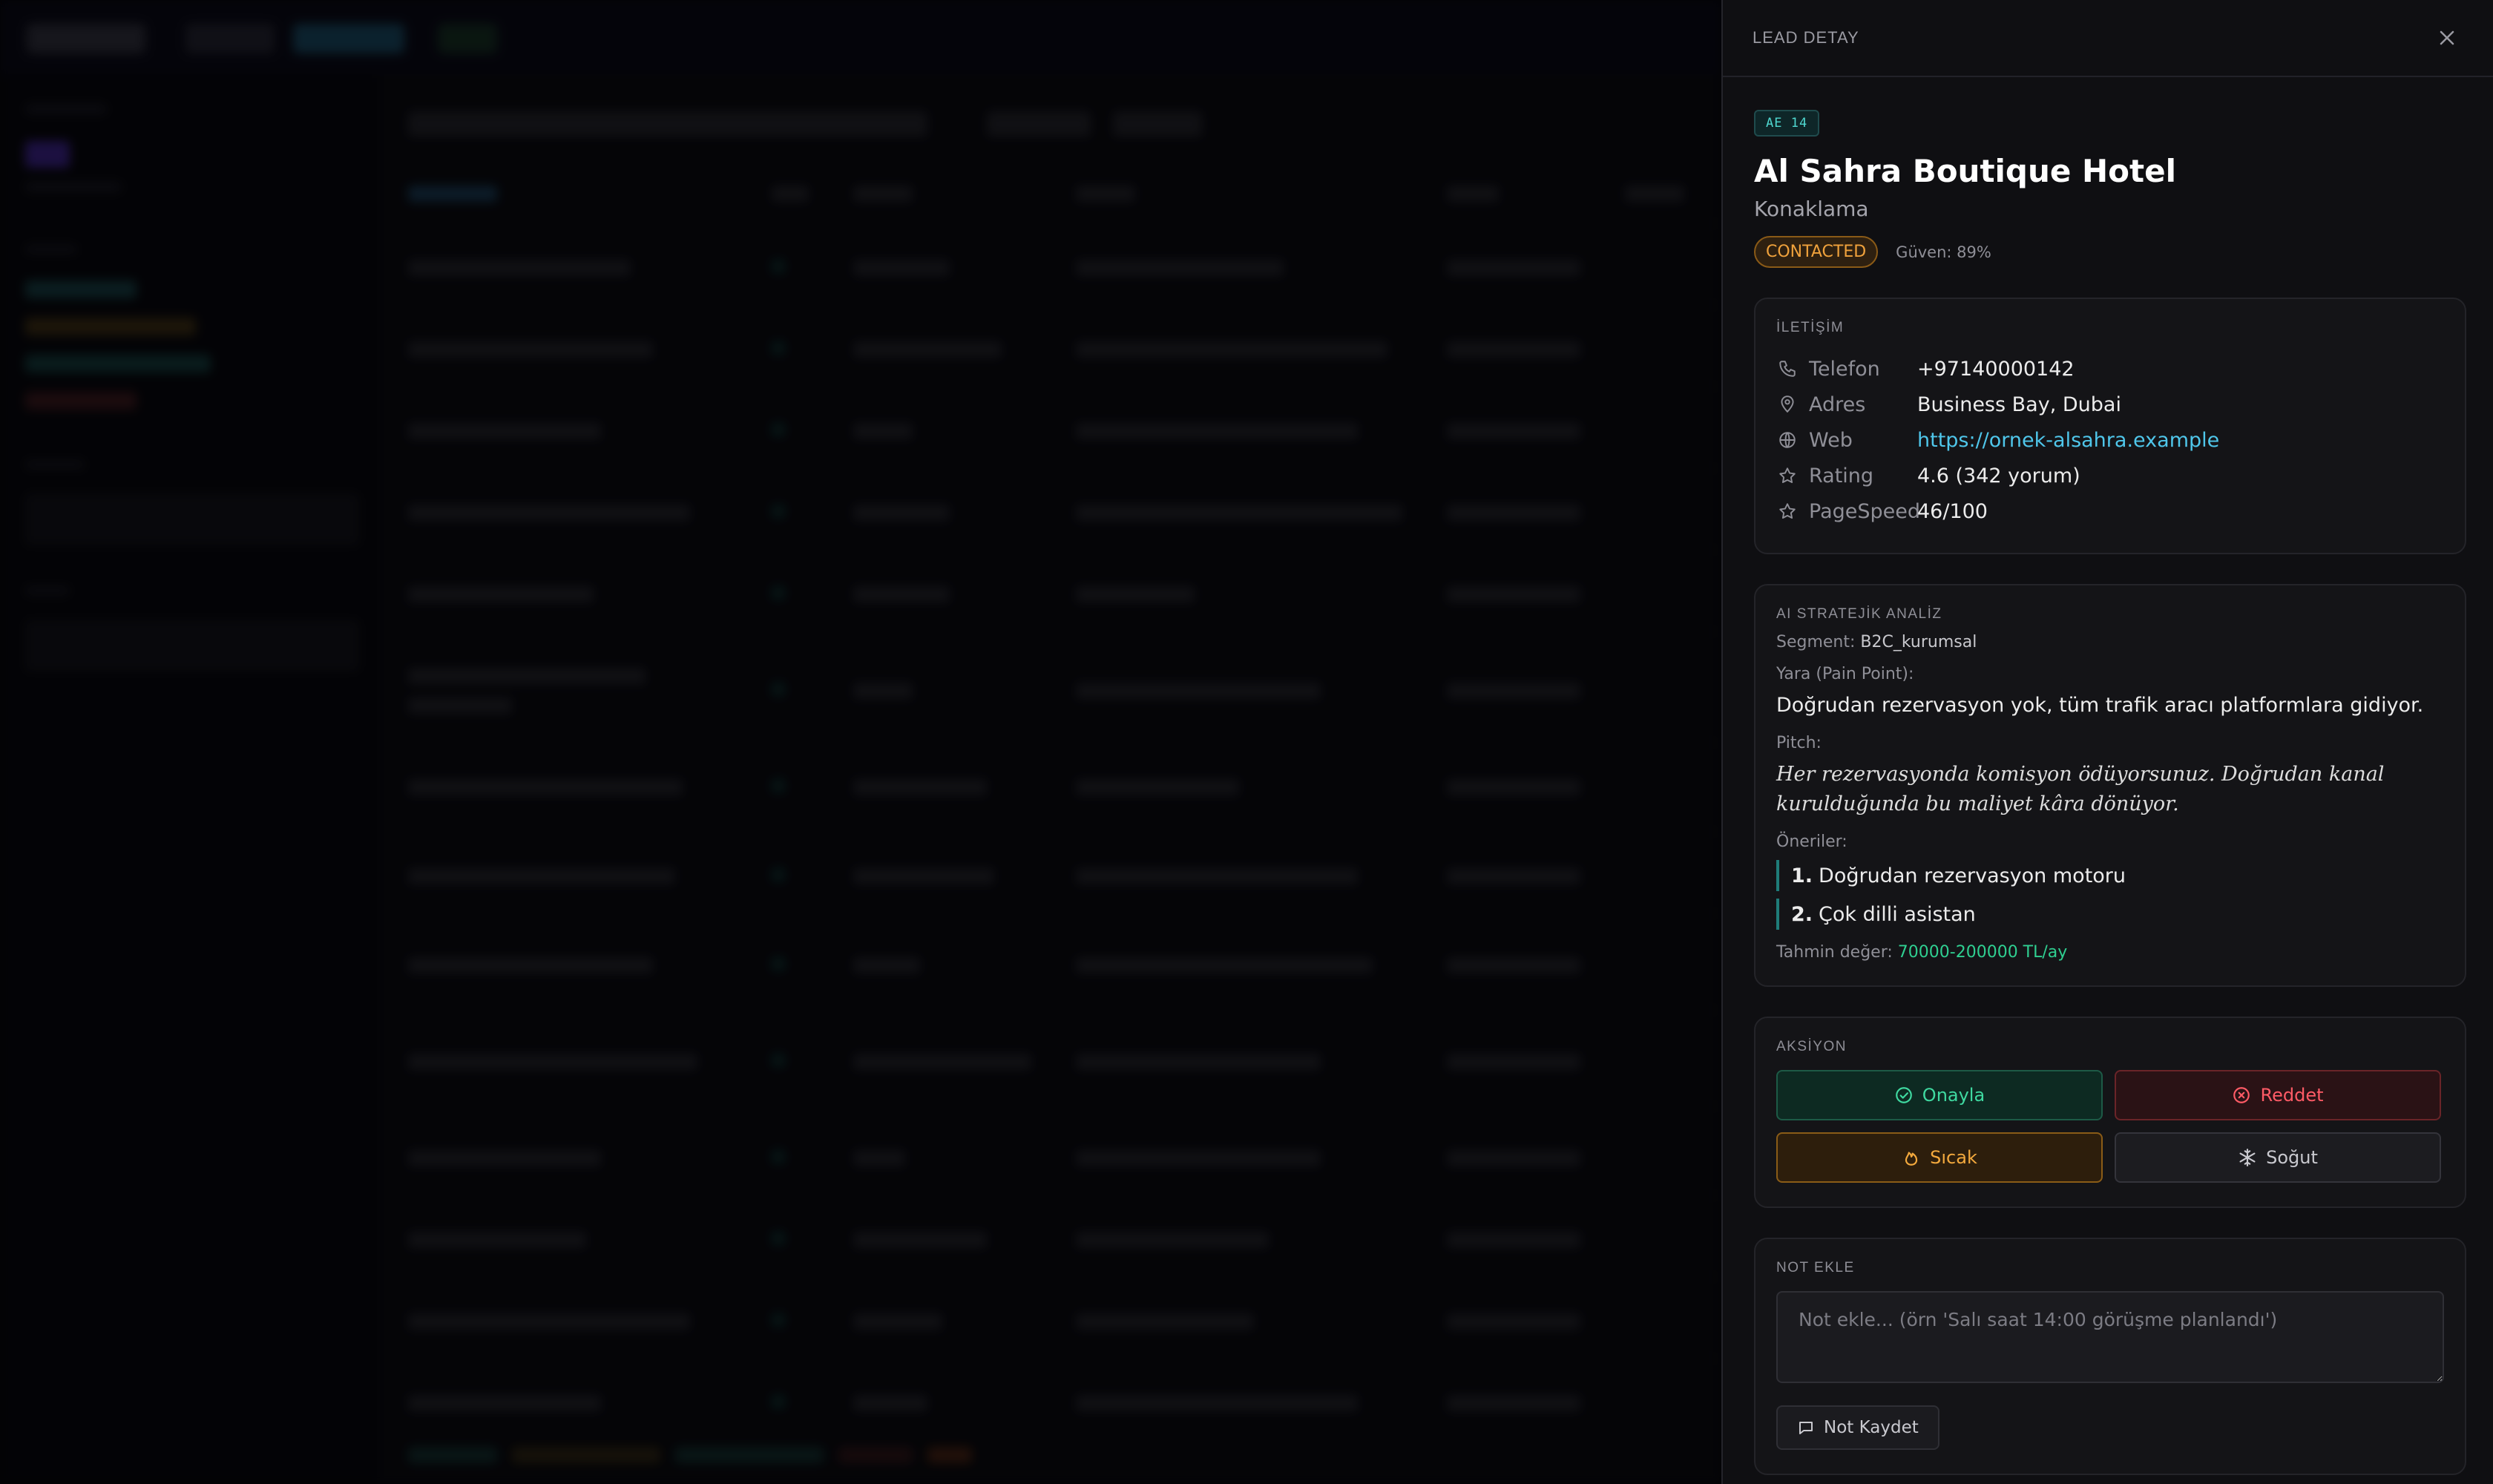  Describe the element at coordinates (1816, 252) in the screenshot. I see `status-badge: CONTACTED` at that location.